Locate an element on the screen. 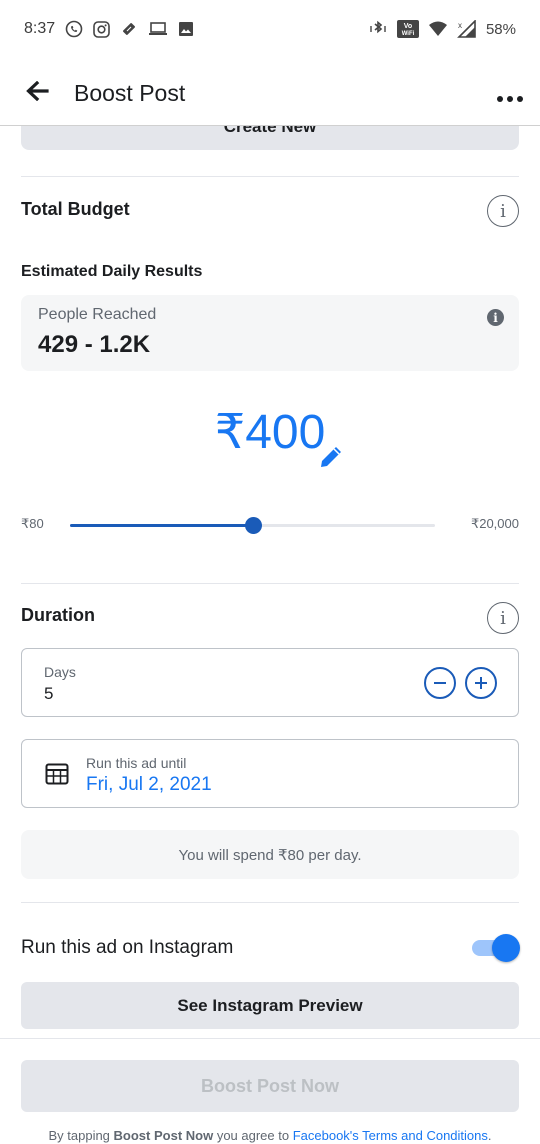 This screenshot has height=1144, width=540. duration-info-icon: i is located at coordinates (503, 618).